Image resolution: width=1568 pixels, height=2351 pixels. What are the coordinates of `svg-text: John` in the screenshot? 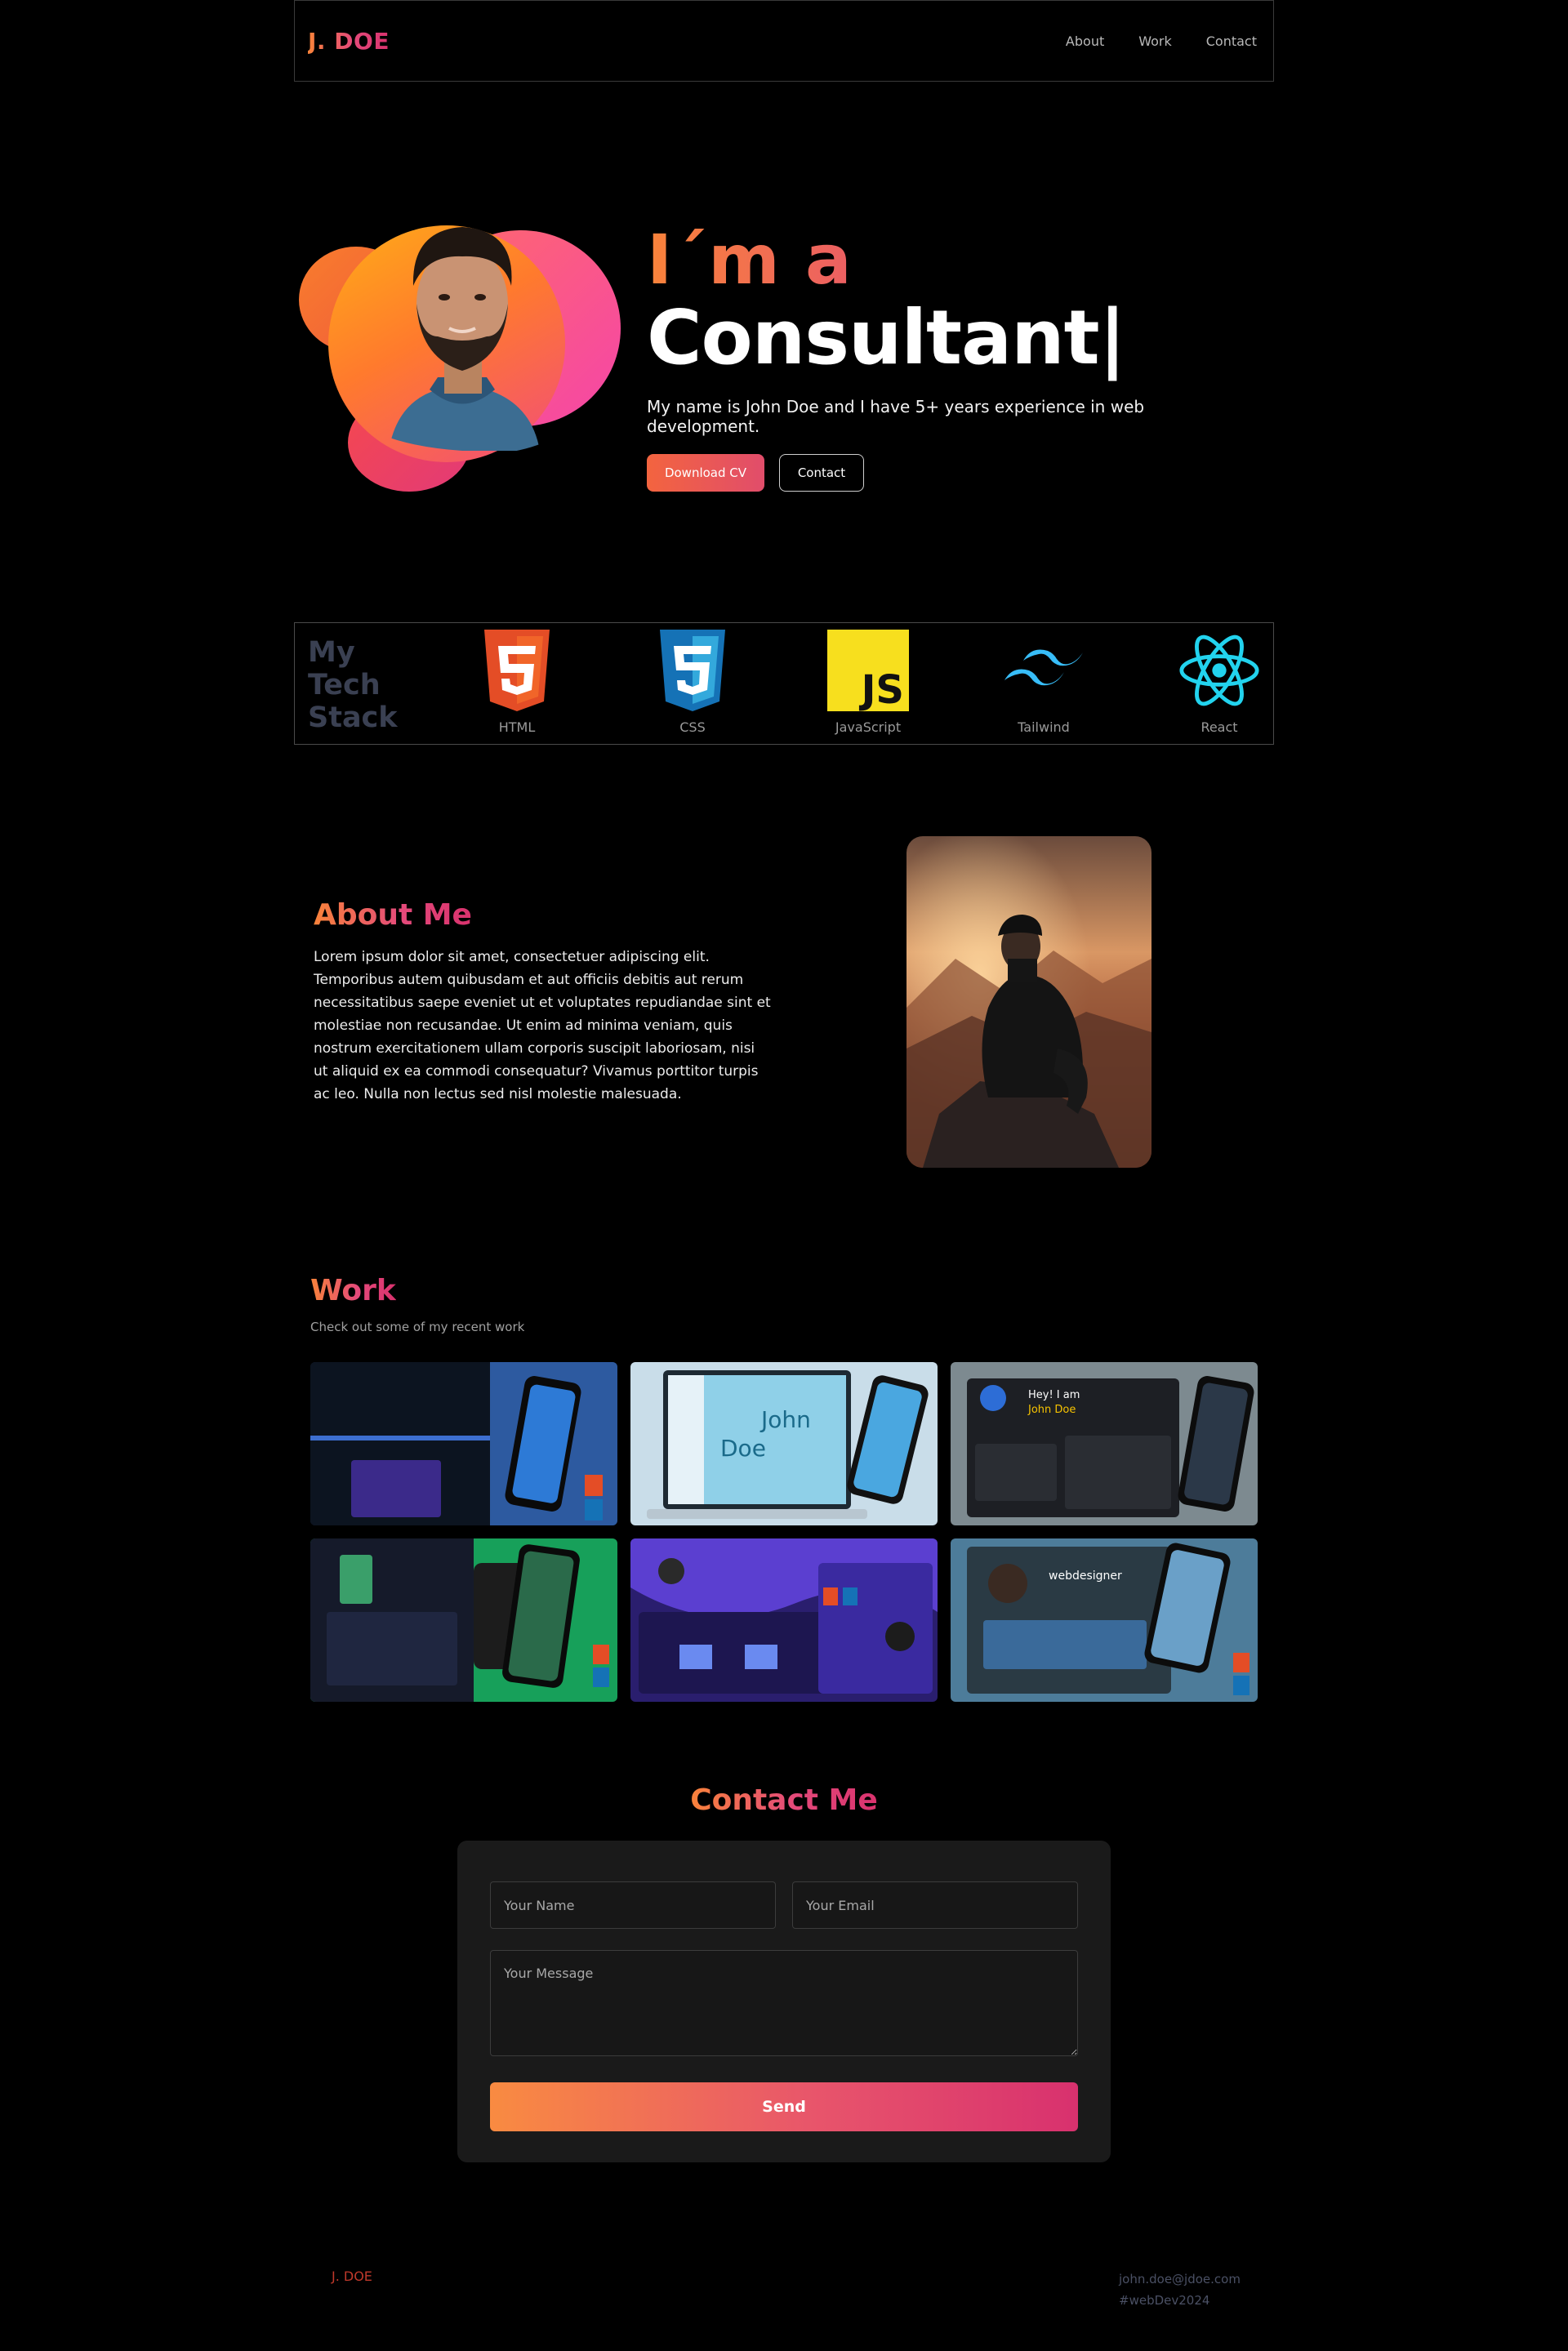 It's located at (785, 1419).